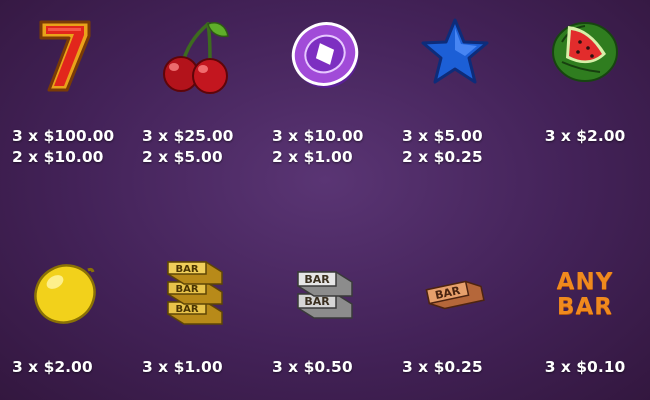  Describe the element at coordinates (182, 157) in the screenshot. I see `pay-line: 2 x $5.00` at that location.